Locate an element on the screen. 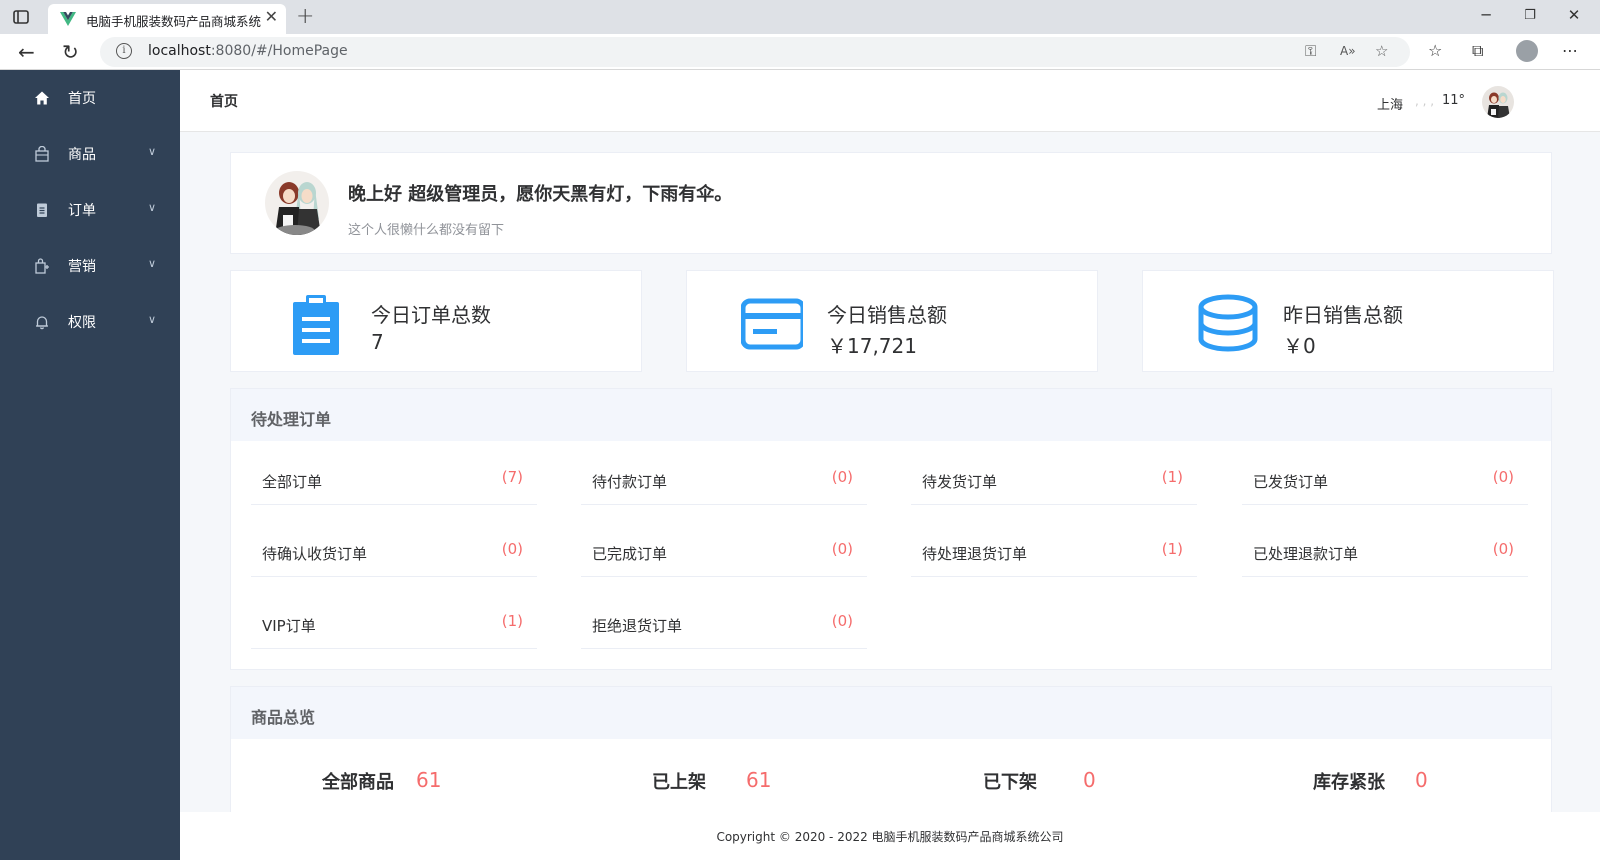 Image resolution: width=1600 pixels, height=860 pixels. reload-icon: ↻ is located at coordinates (70, 52).